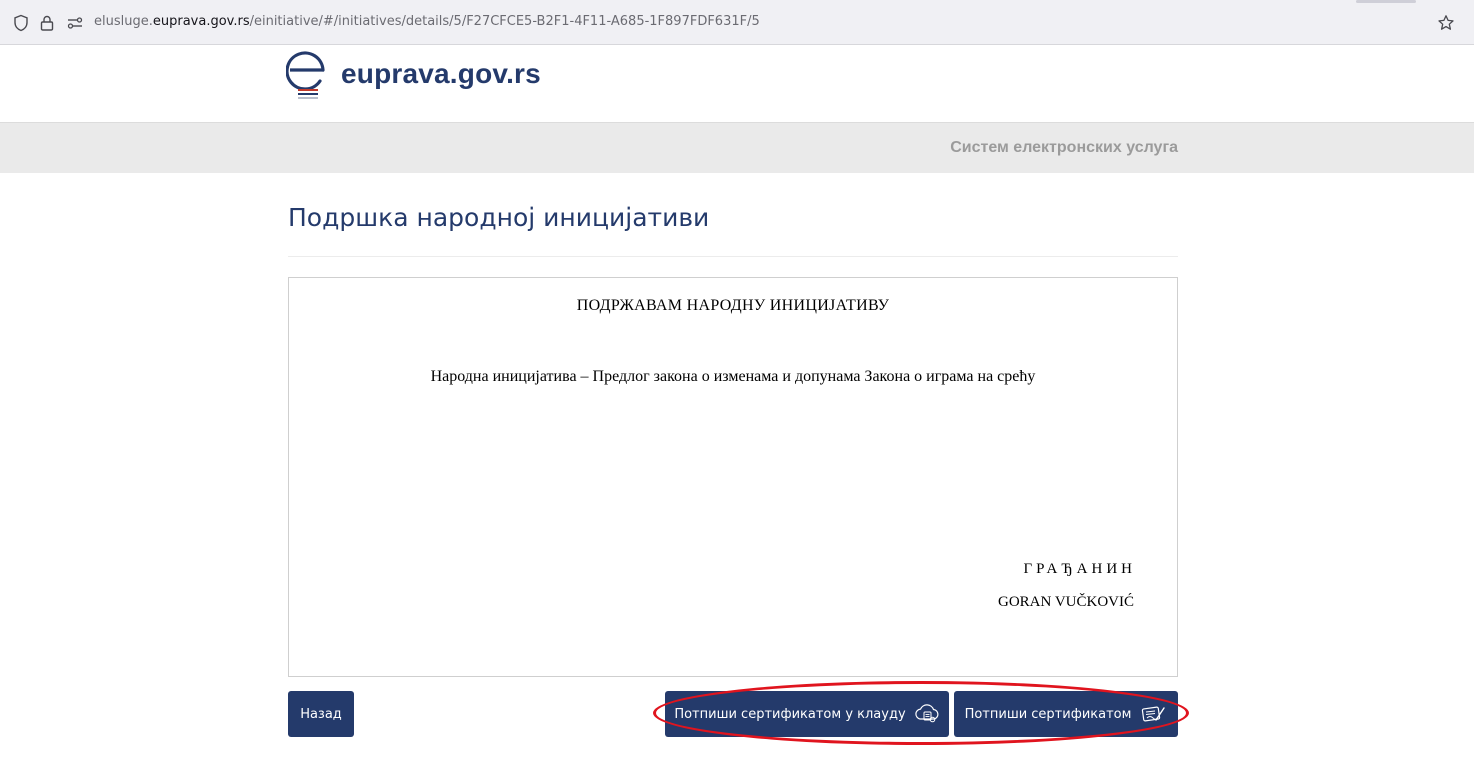 The height and width of the screenshot is (766, 1474). What do you see at coordinates (1064, 147) in the screenshot?
I see `banner-title: Систем електронских услуга` at bounding box center [1064, 147].